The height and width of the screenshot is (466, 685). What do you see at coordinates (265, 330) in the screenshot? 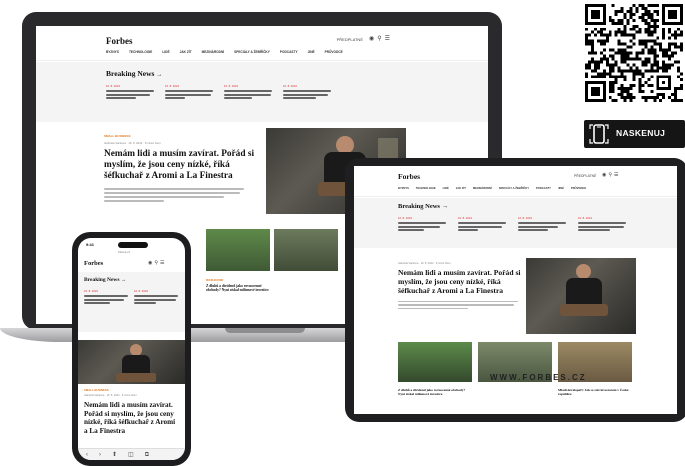
I see `laptop-notch` at bounding box center [265, 330].